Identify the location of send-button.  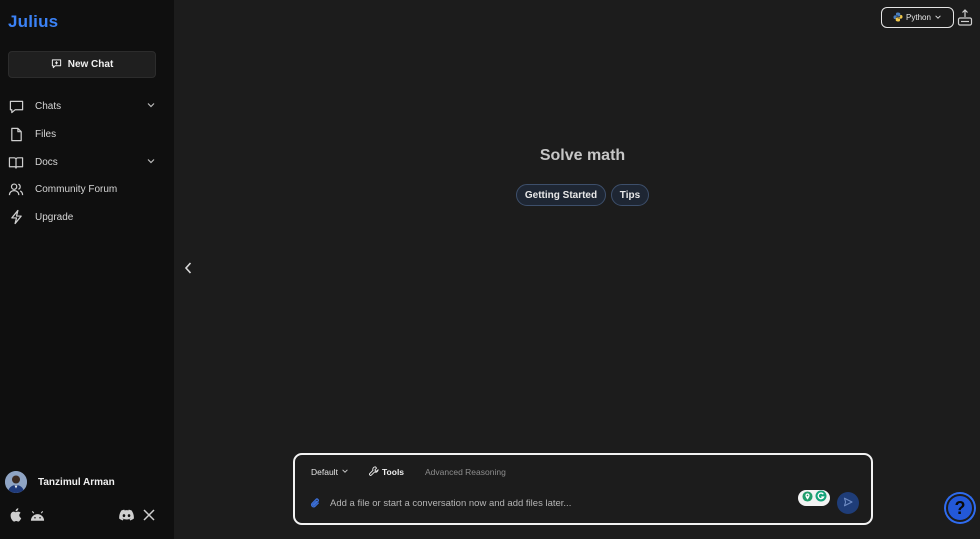
(848, 503).